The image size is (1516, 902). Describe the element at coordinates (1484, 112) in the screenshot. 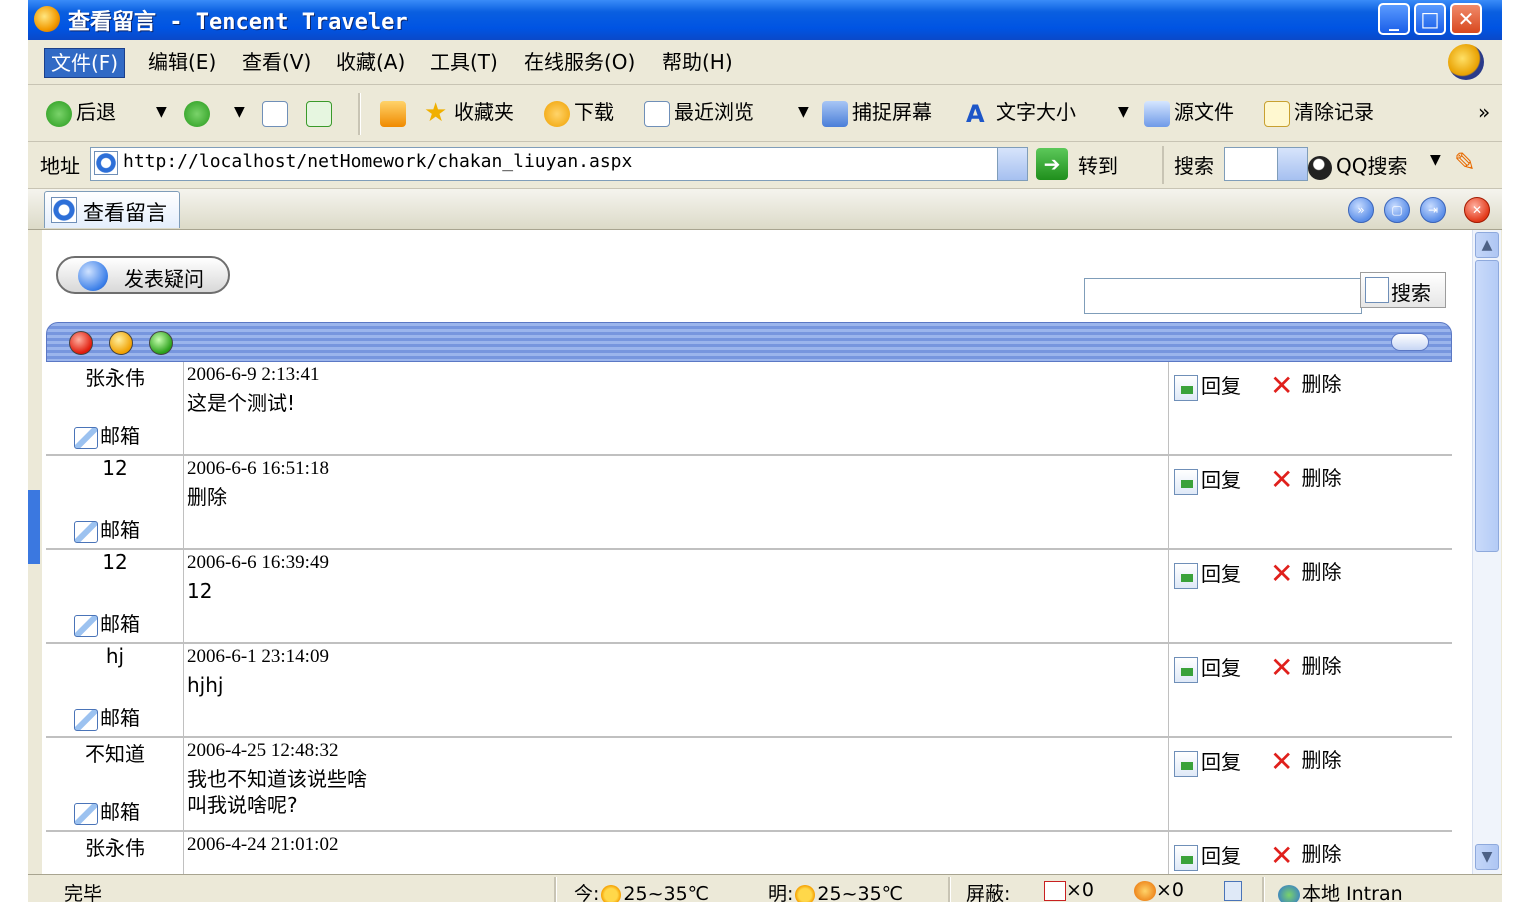

I see `toolbar-more-button: »` at that location.